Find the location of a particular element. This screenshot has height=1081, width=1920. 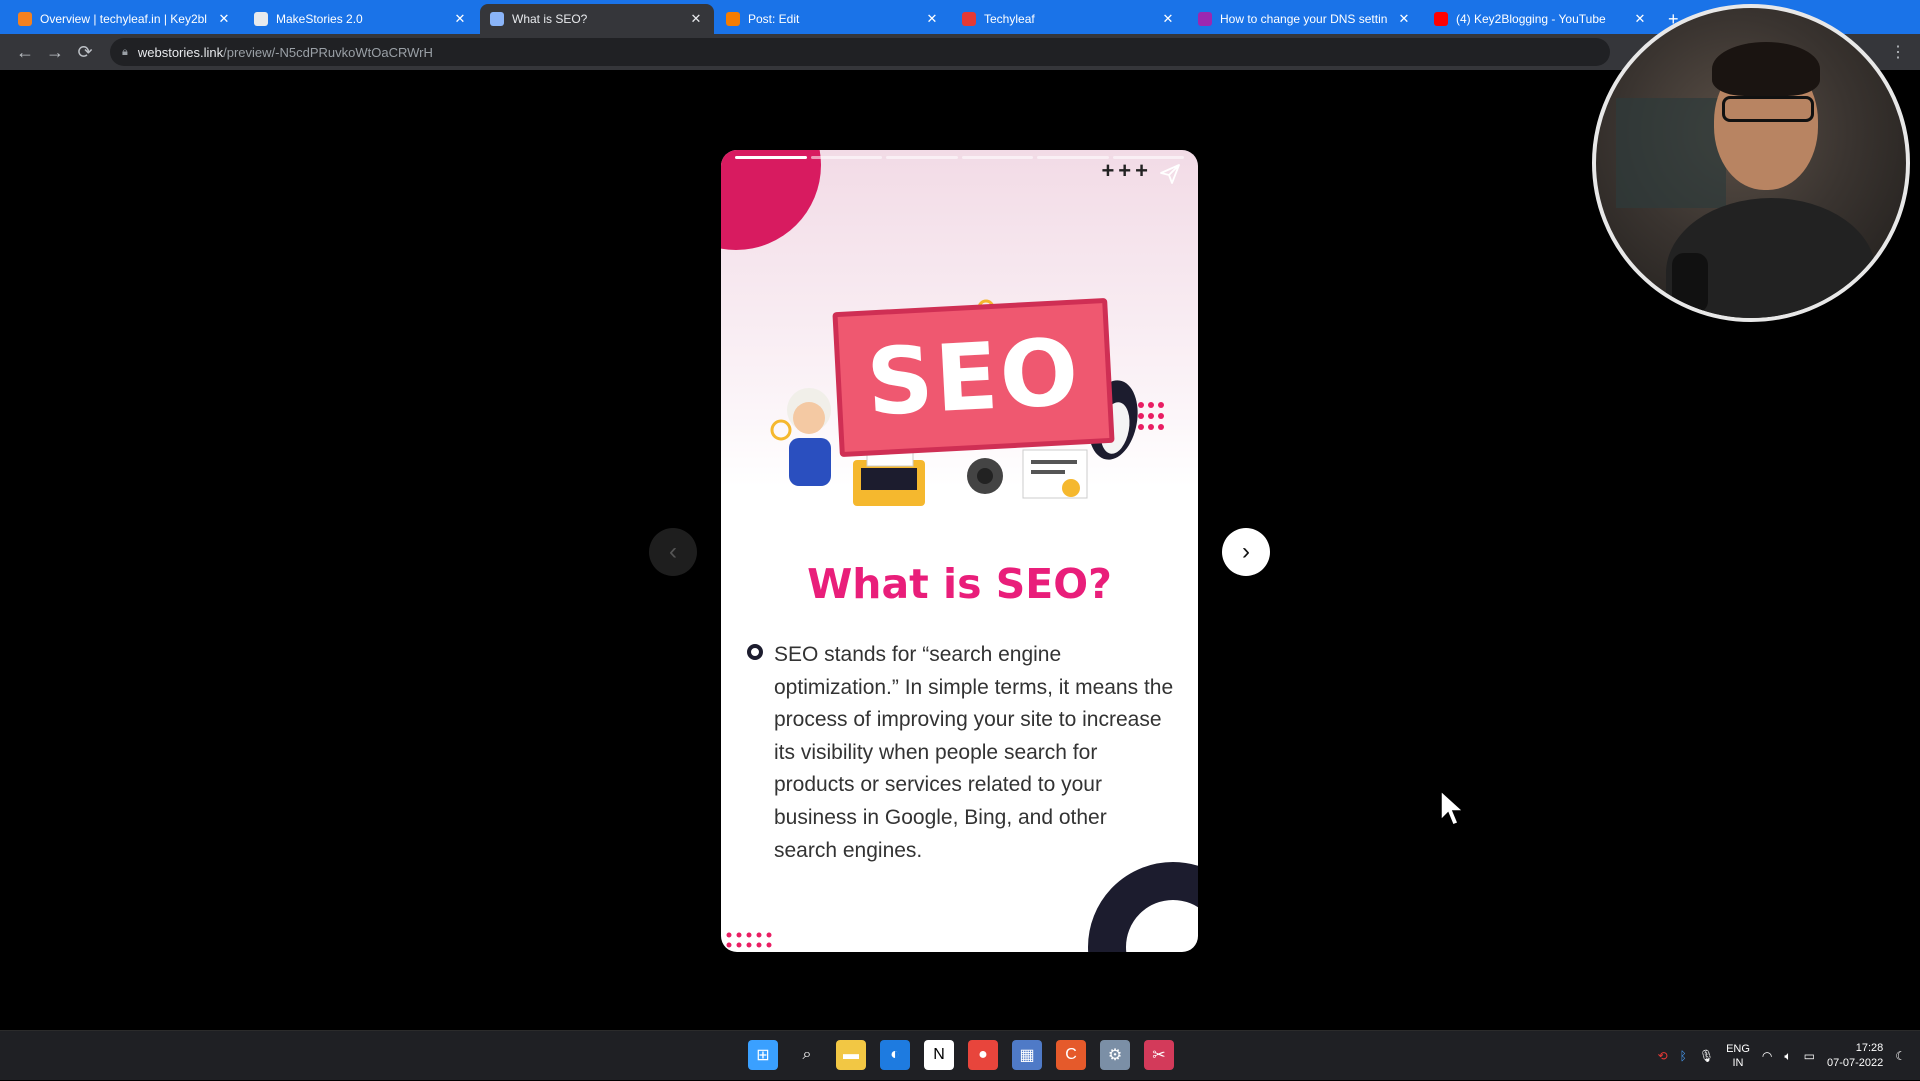

canva-icon: C is located at coordinates (1071, 1055).